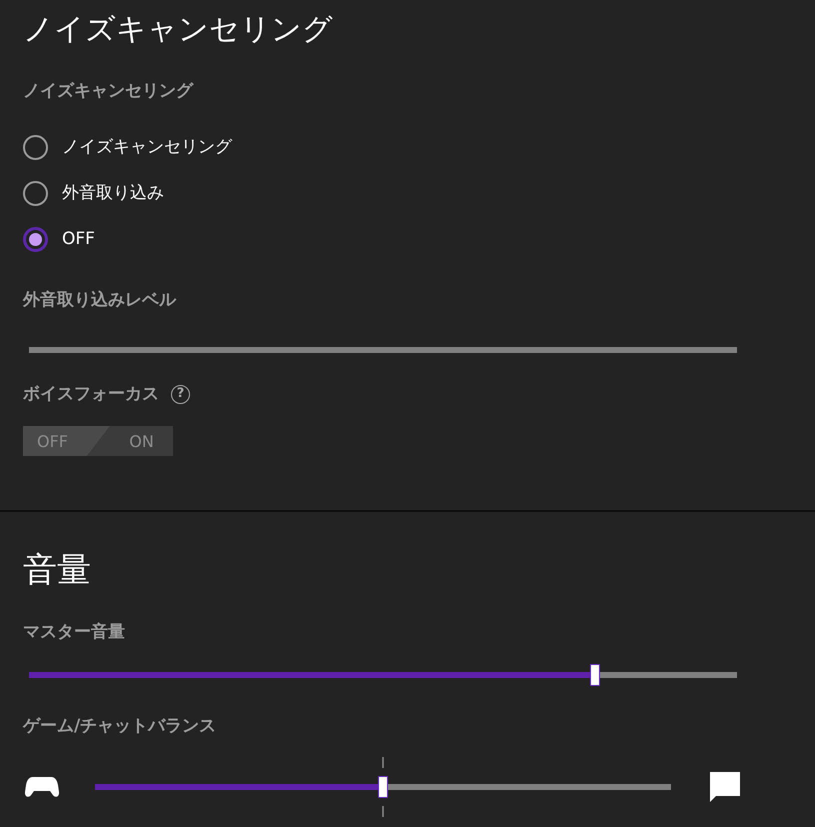 Image resolution: width=815 pixels, height=827 pixels. I want to click on center-tick-mark, so click(383, 787).